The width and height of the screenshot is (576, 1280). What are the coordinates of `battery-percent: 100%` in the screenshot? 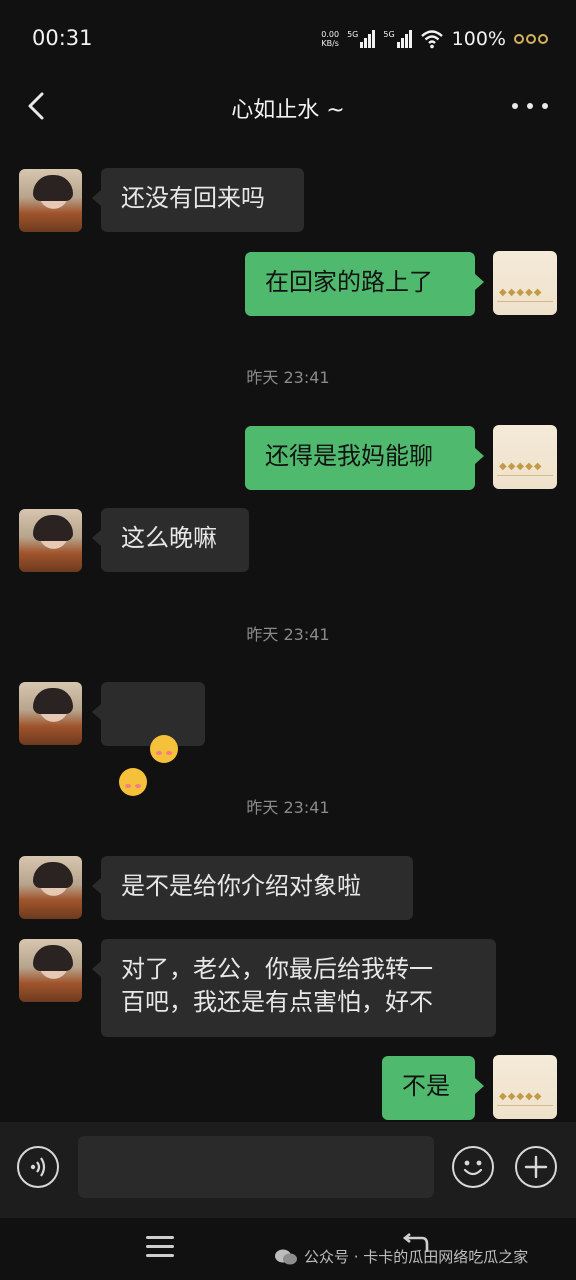 It's located at (478, 39).